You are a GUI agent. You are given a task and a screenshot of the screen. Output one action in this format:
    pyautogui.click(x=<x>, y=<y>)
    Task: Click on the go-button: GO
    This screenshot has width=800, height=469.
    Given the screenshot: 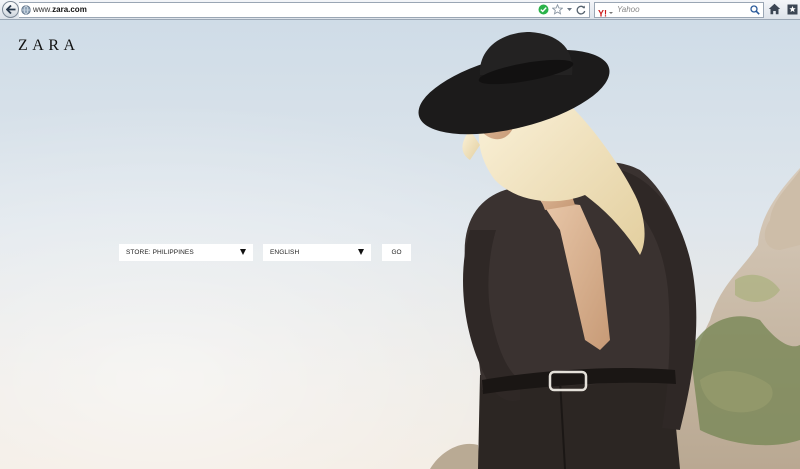 What is the action you would take?
    pyautogui.click(x=396, y=252)
    